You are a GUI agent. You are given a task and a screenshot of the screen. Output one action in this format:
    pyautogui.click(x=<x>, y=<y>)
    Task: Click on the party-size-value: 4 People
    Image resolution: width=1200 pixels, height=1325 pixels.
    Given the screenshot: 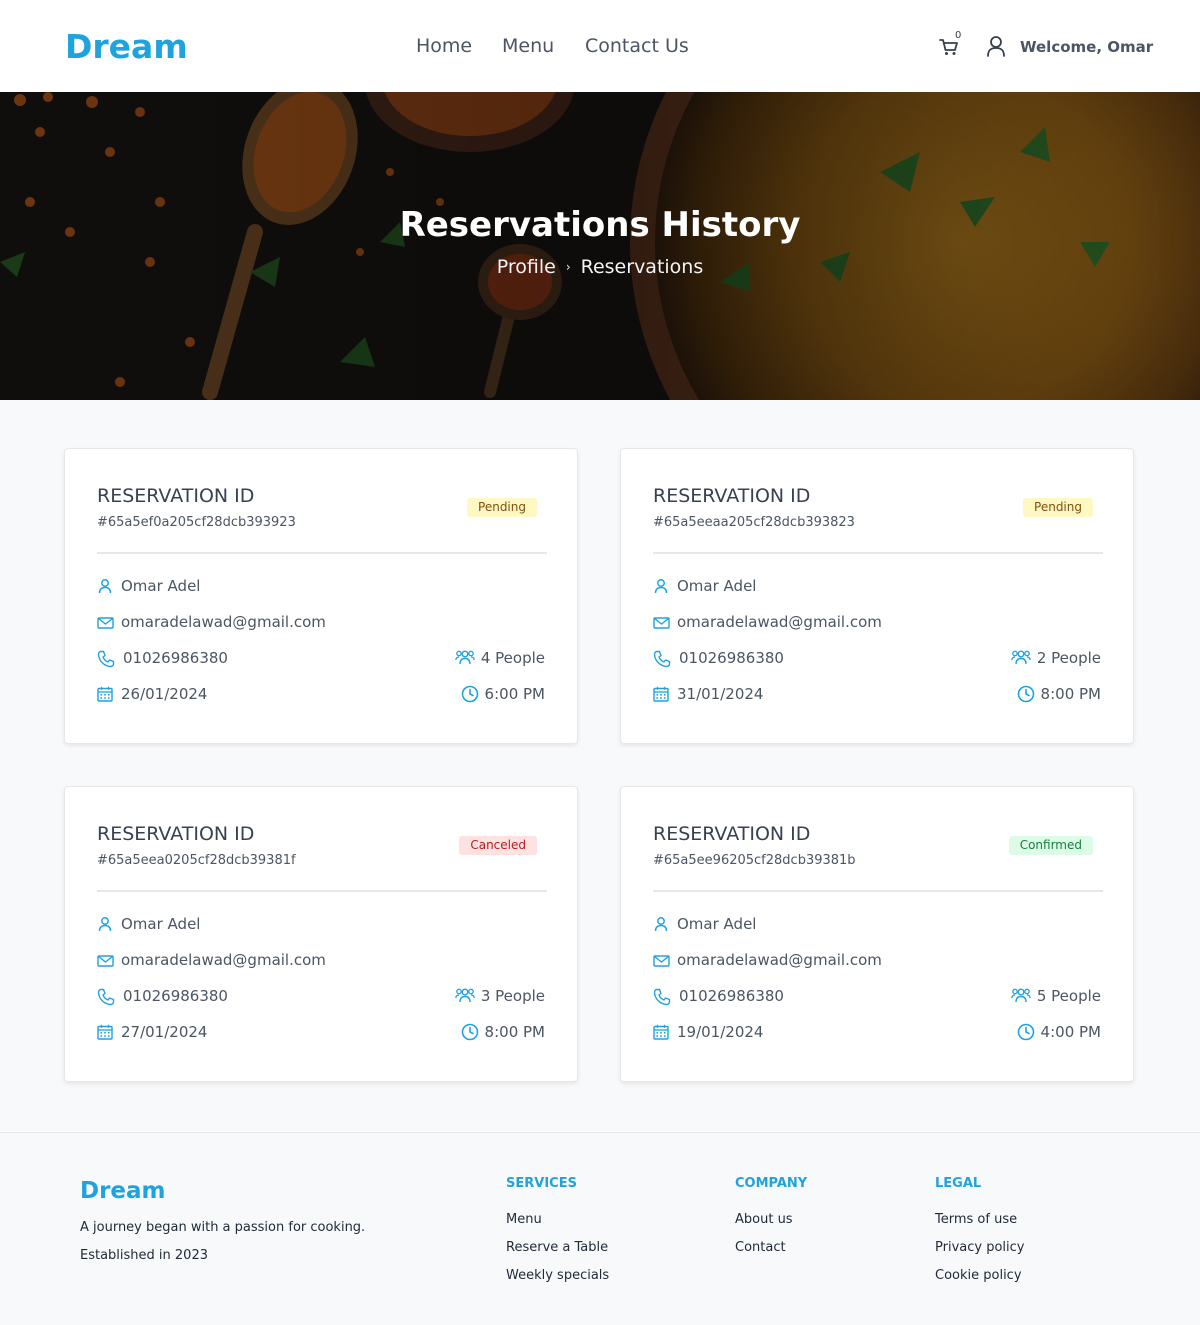 What is the action you would take?
    pyautogui.click(x=512, y=658)
    